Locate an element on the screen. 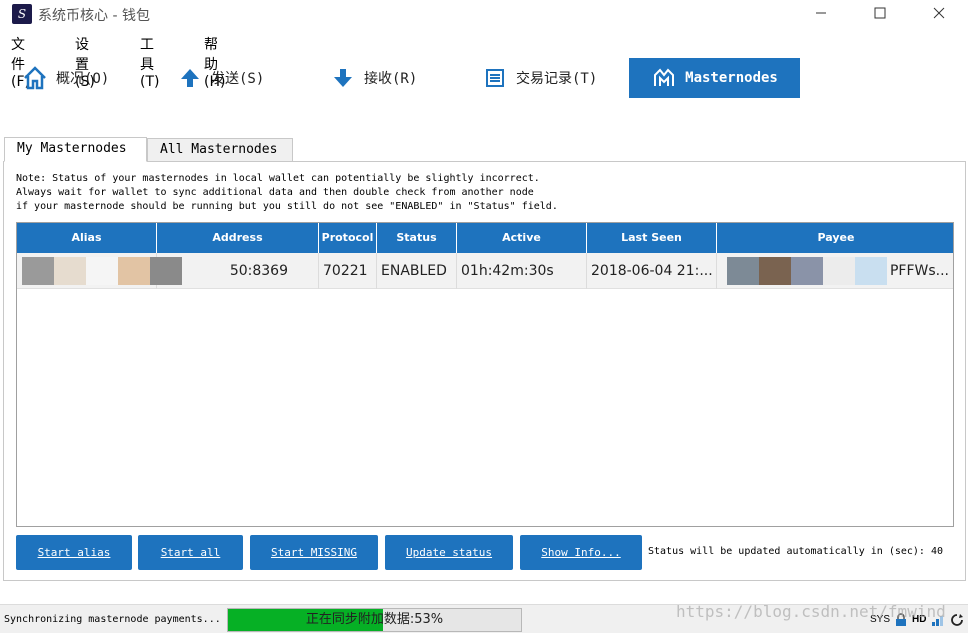  toolbar-receive-label: 接收(R) is located at coordinates (391, 79).